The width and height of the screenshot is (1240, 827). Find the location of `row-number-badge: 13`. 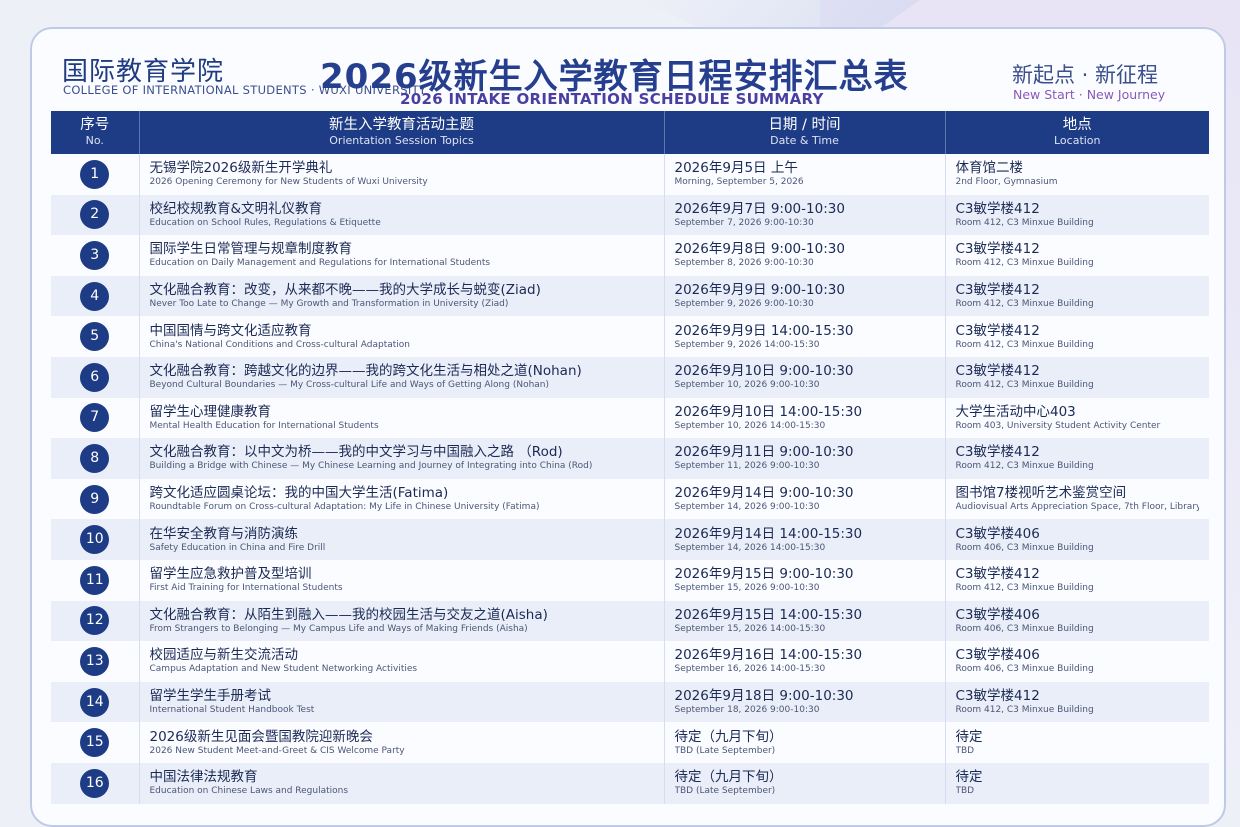

row-number-badge: 13 is located at coordinates (95, 661).